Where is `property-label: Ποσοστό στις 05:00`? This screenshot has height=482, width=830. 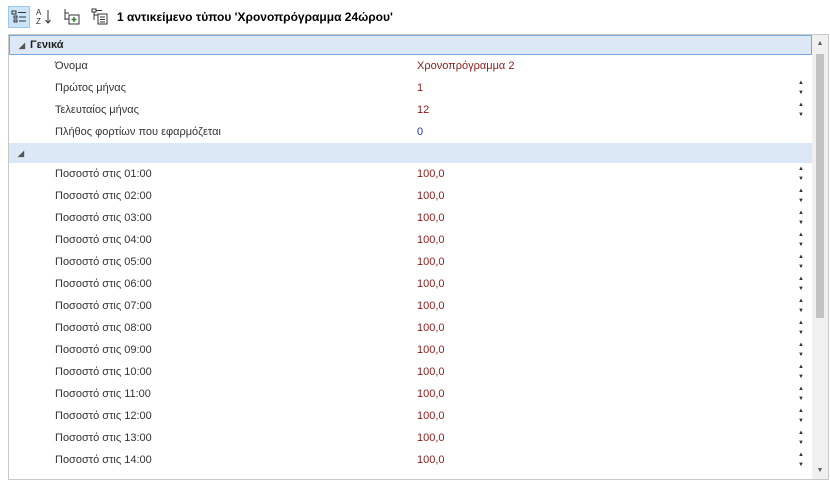 property-label: Ποσοστό στις 05:00 is located at coordinates (103, 262).